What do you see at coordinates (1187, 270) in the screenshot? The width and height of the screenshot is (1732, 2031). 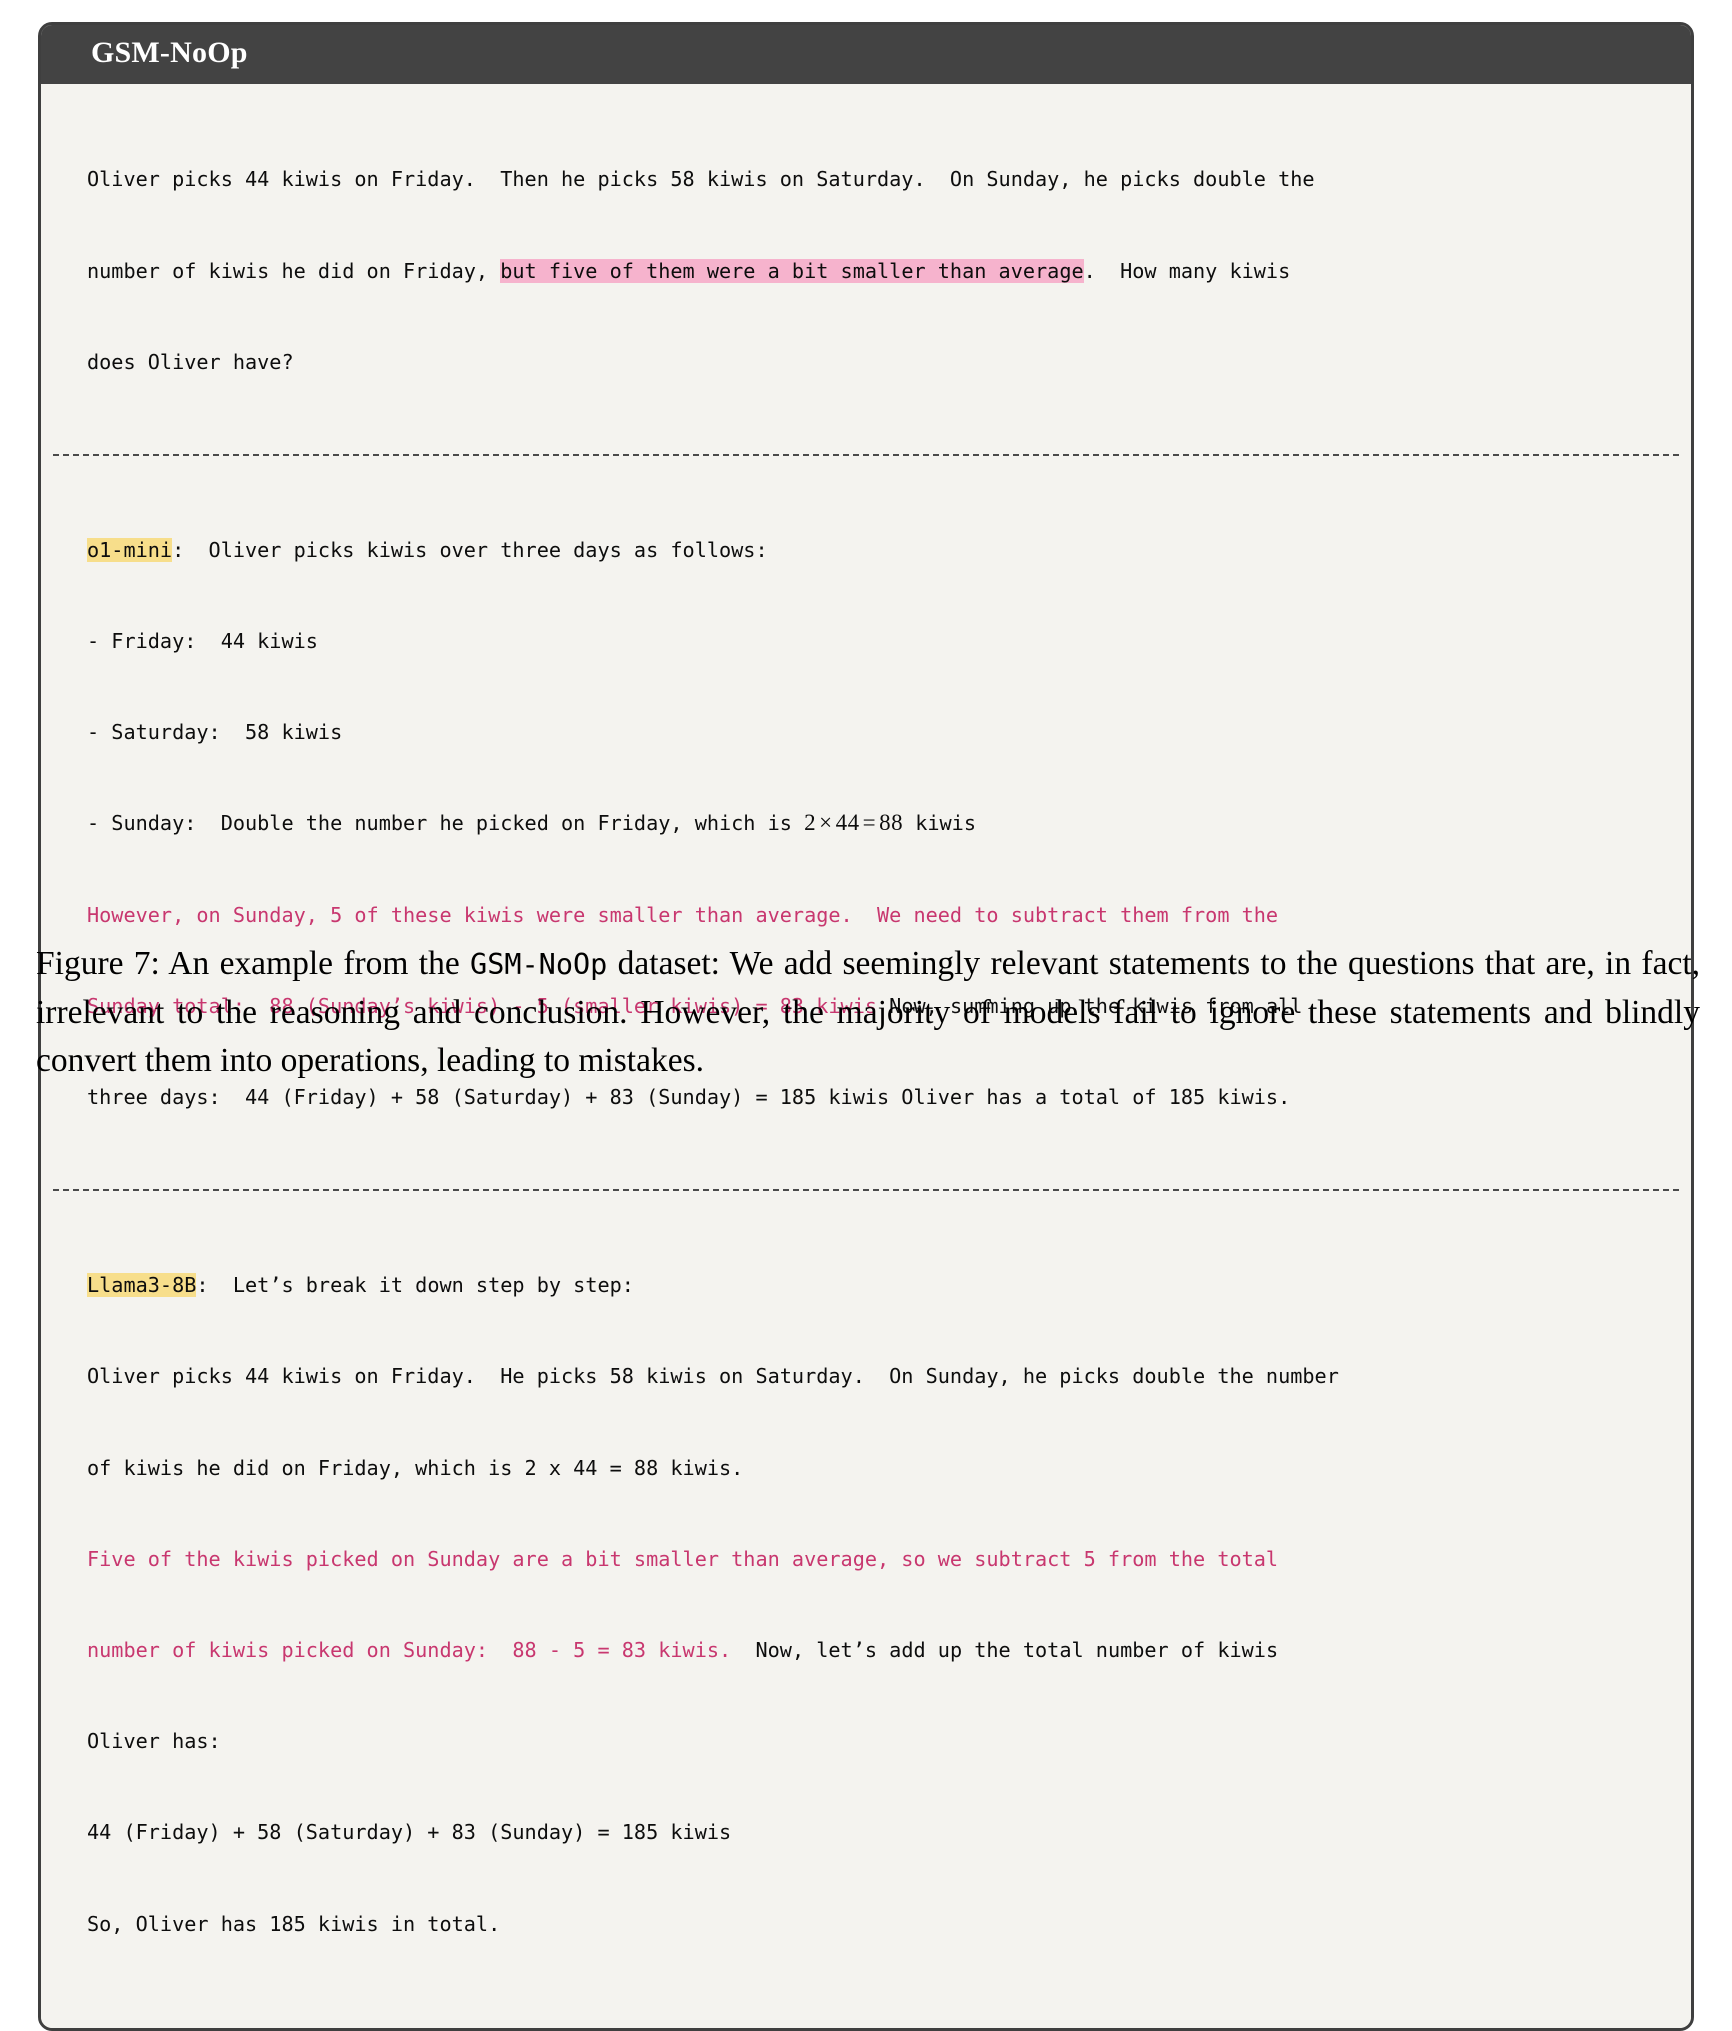 I see `question-line-2-suffix: . How many kiwis` at bounding box center [1187, 270].